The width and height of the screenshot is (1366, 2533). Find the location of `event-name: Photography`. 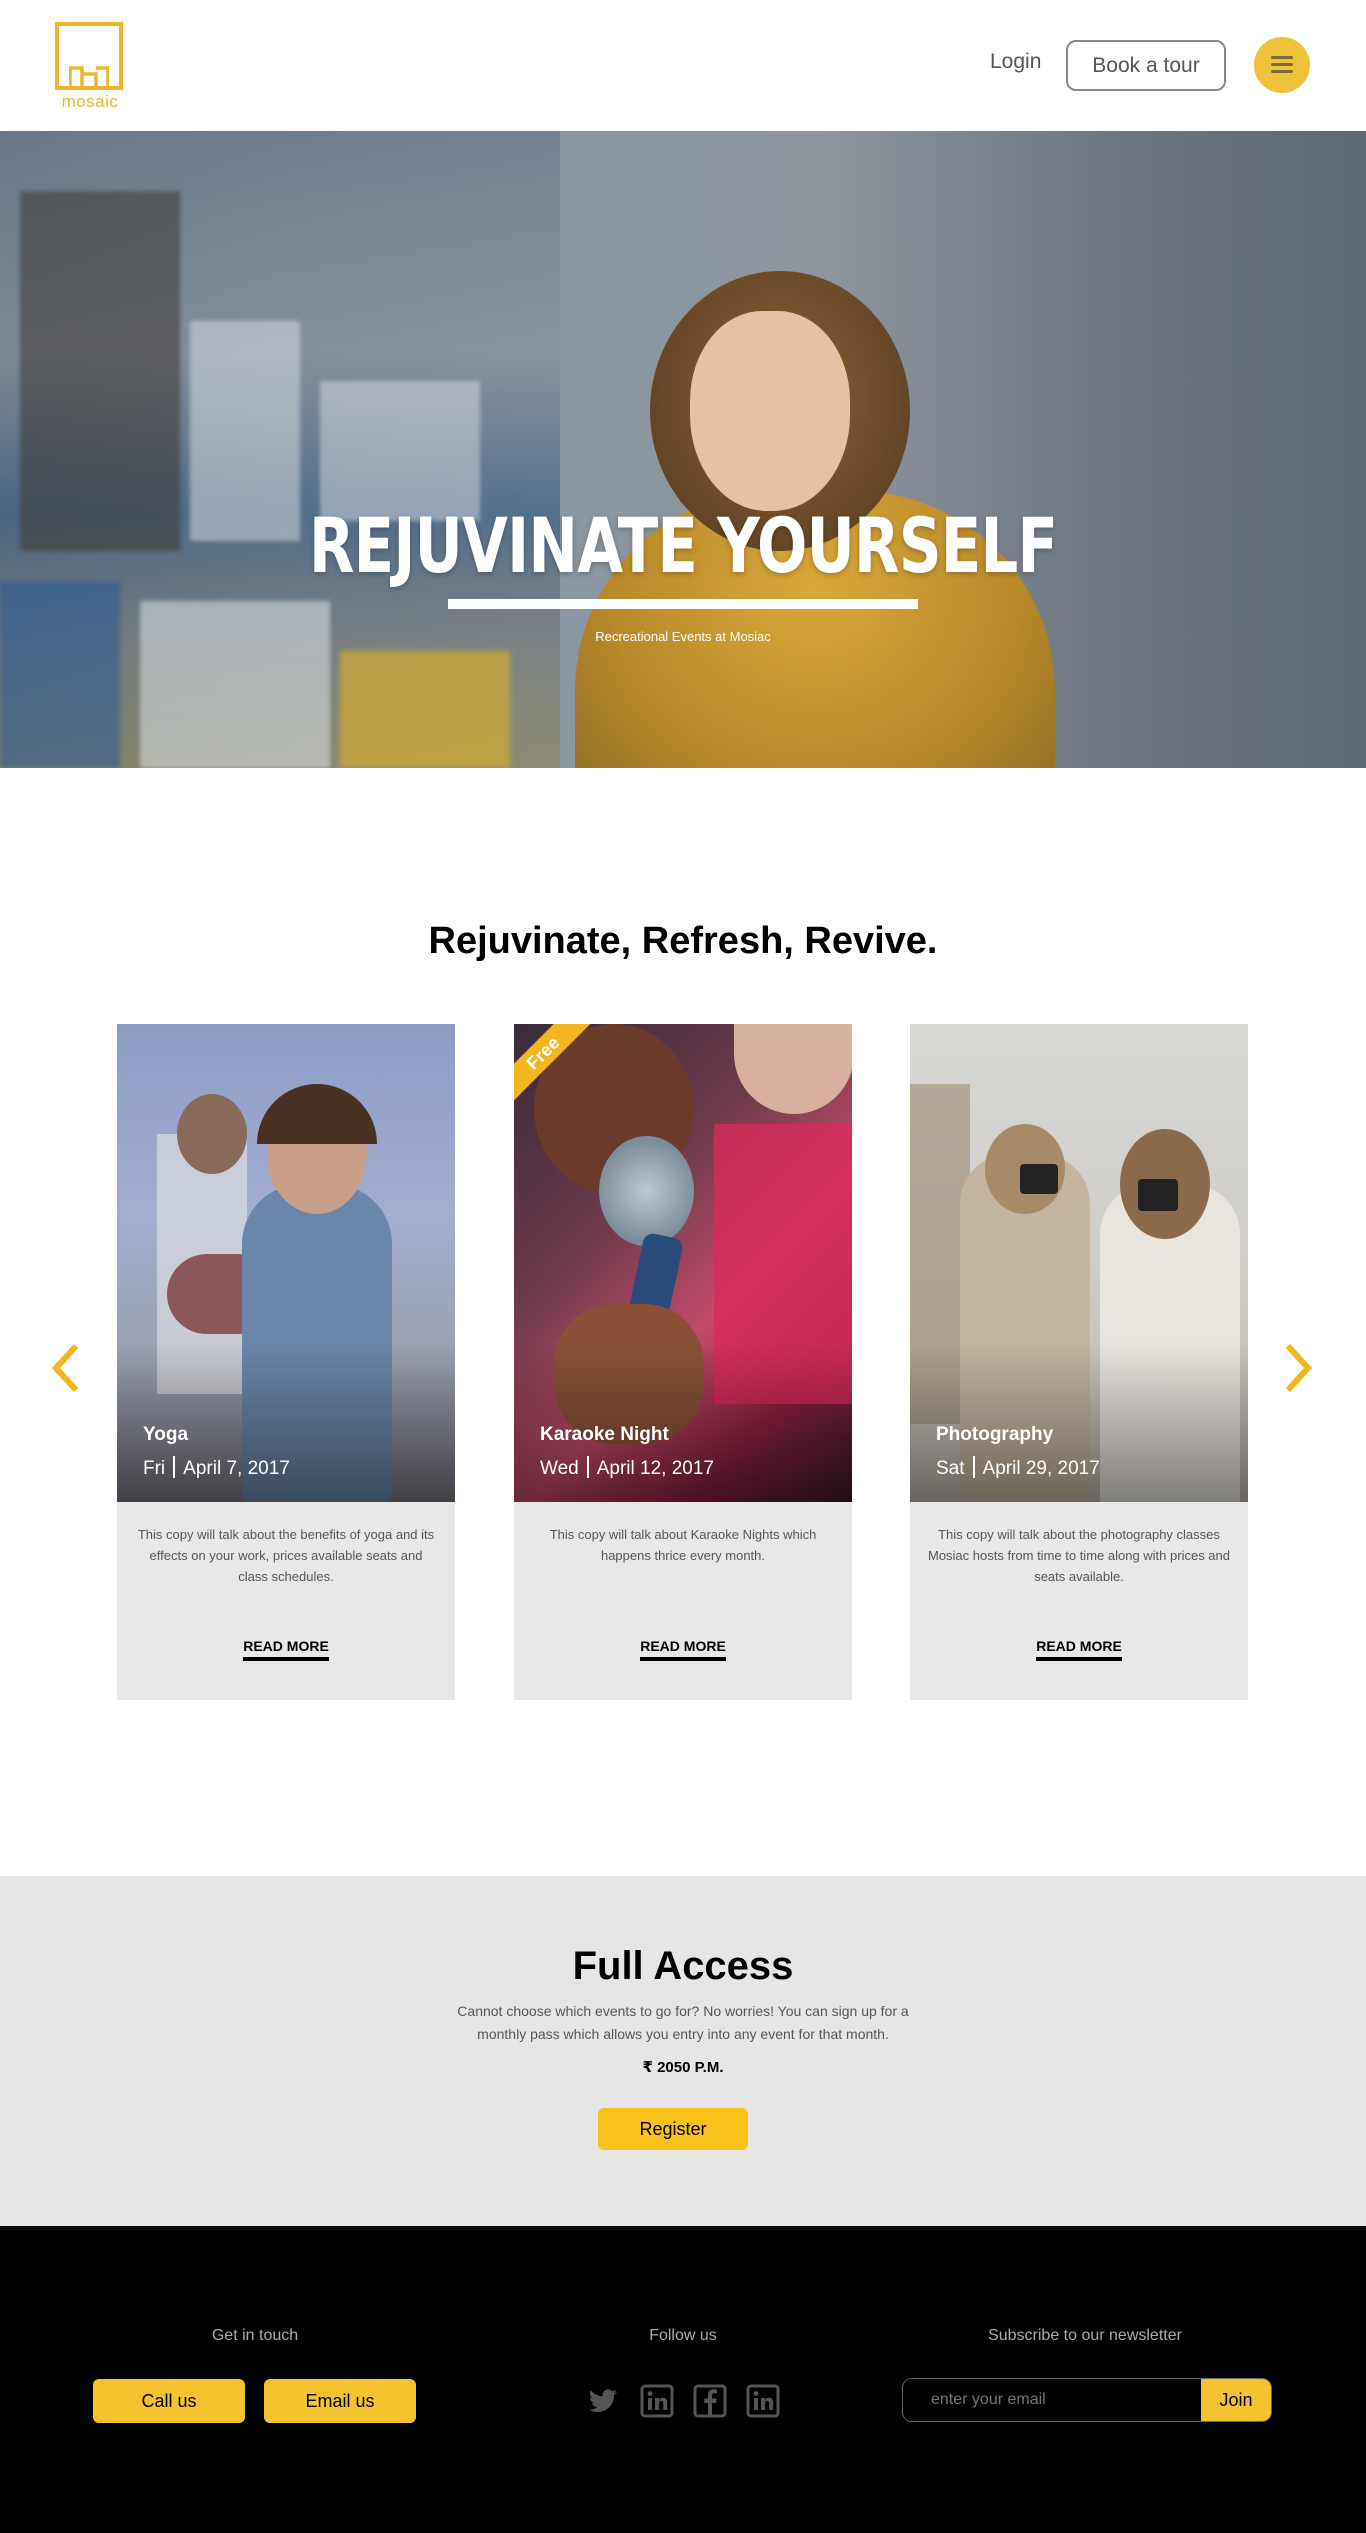

event-name: Photography is located at coordinates (995, 1434).